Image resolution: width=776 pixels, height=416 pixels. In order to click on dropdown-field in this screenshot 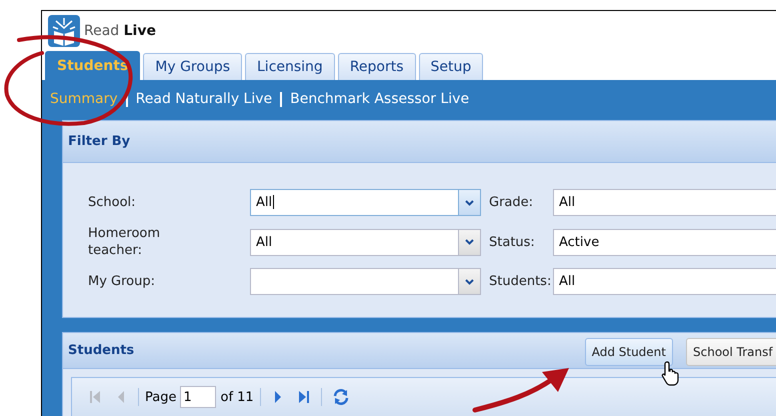, I will do `click(365, 281)`.